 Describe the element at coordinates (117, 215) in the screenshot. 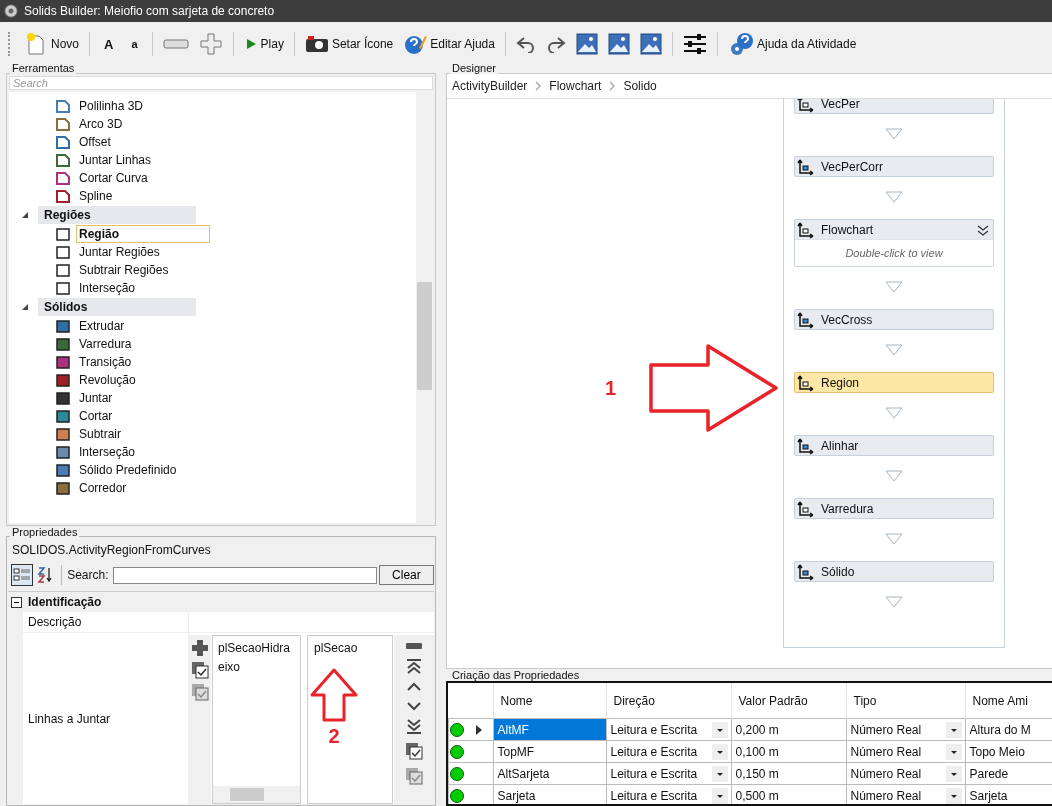

I see `tree-category: Regiões` at that location.